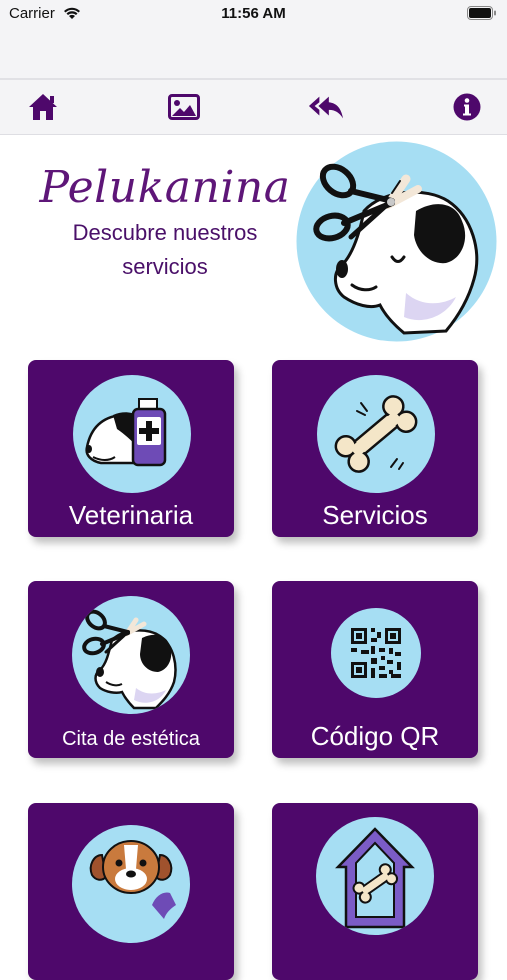  I want to click on menu-card-codigo-qr: Código QR, so click(375, 669).